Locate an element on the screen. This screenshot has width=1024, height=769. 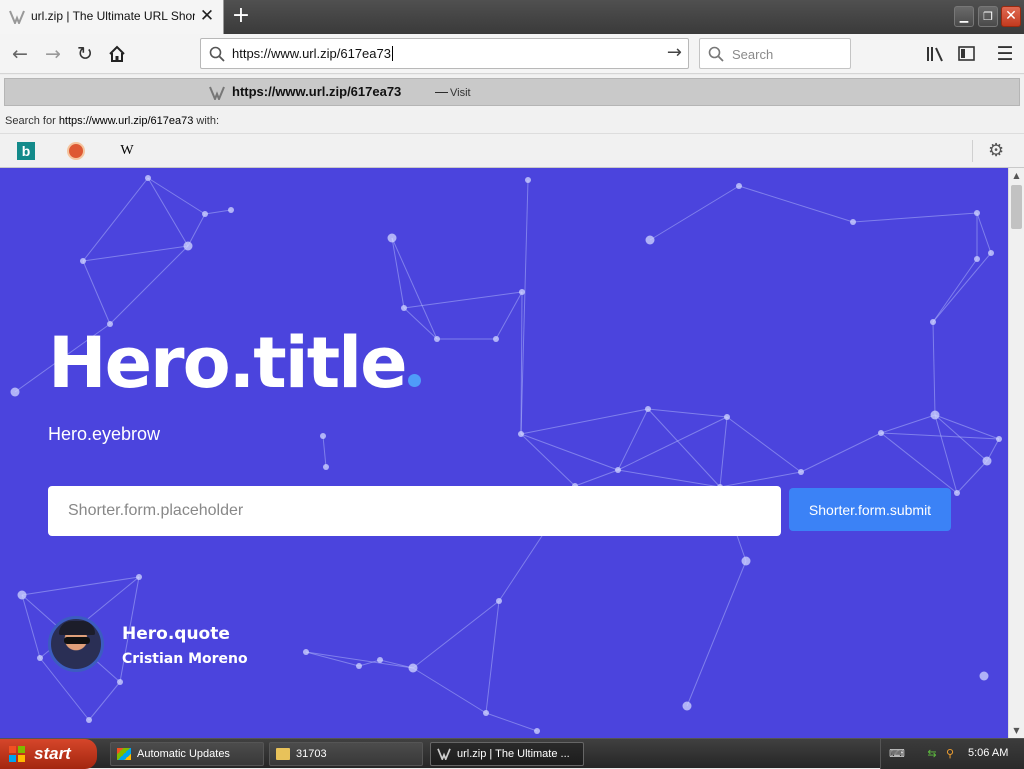
taskbar-item-automatic-updates: Automatic Updates is located at coordinates (187, 754).